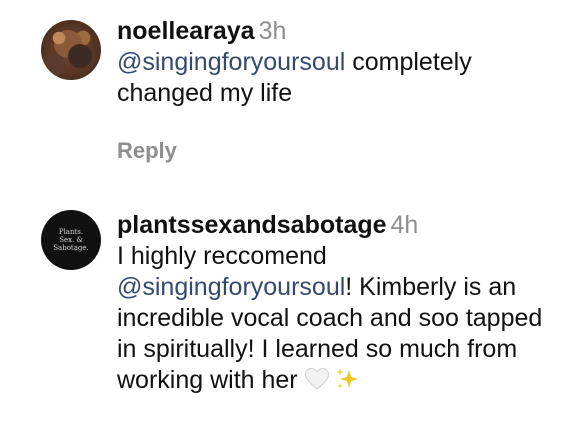 This screenshot has height=440, width=566. Describe the element at coordinates (317, 379) in the screenshot. I see `white-heart-icon` at that location.